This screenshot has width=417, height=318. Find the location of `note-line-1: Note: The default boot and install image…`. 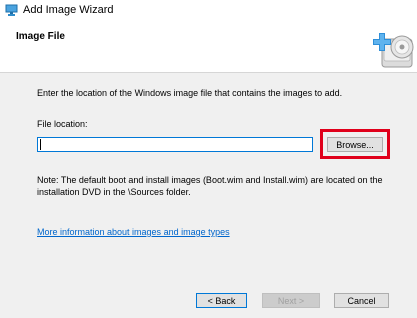

note-line-1: Note: The default boot and install image… is located at coordinates (210, 180).